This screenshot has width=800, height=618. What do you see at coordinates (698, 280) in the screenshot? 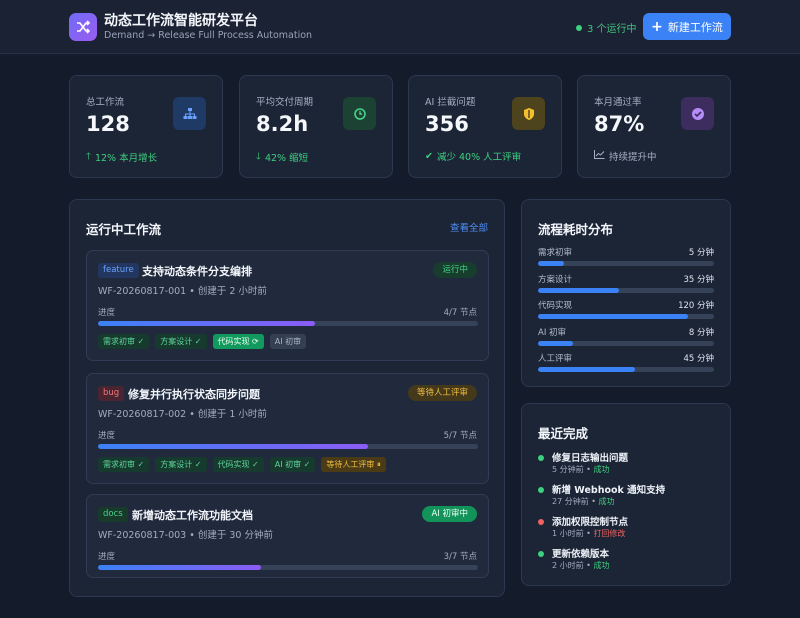
I see `stage-duration: 35 分钟` at bounding box center [698, 280].